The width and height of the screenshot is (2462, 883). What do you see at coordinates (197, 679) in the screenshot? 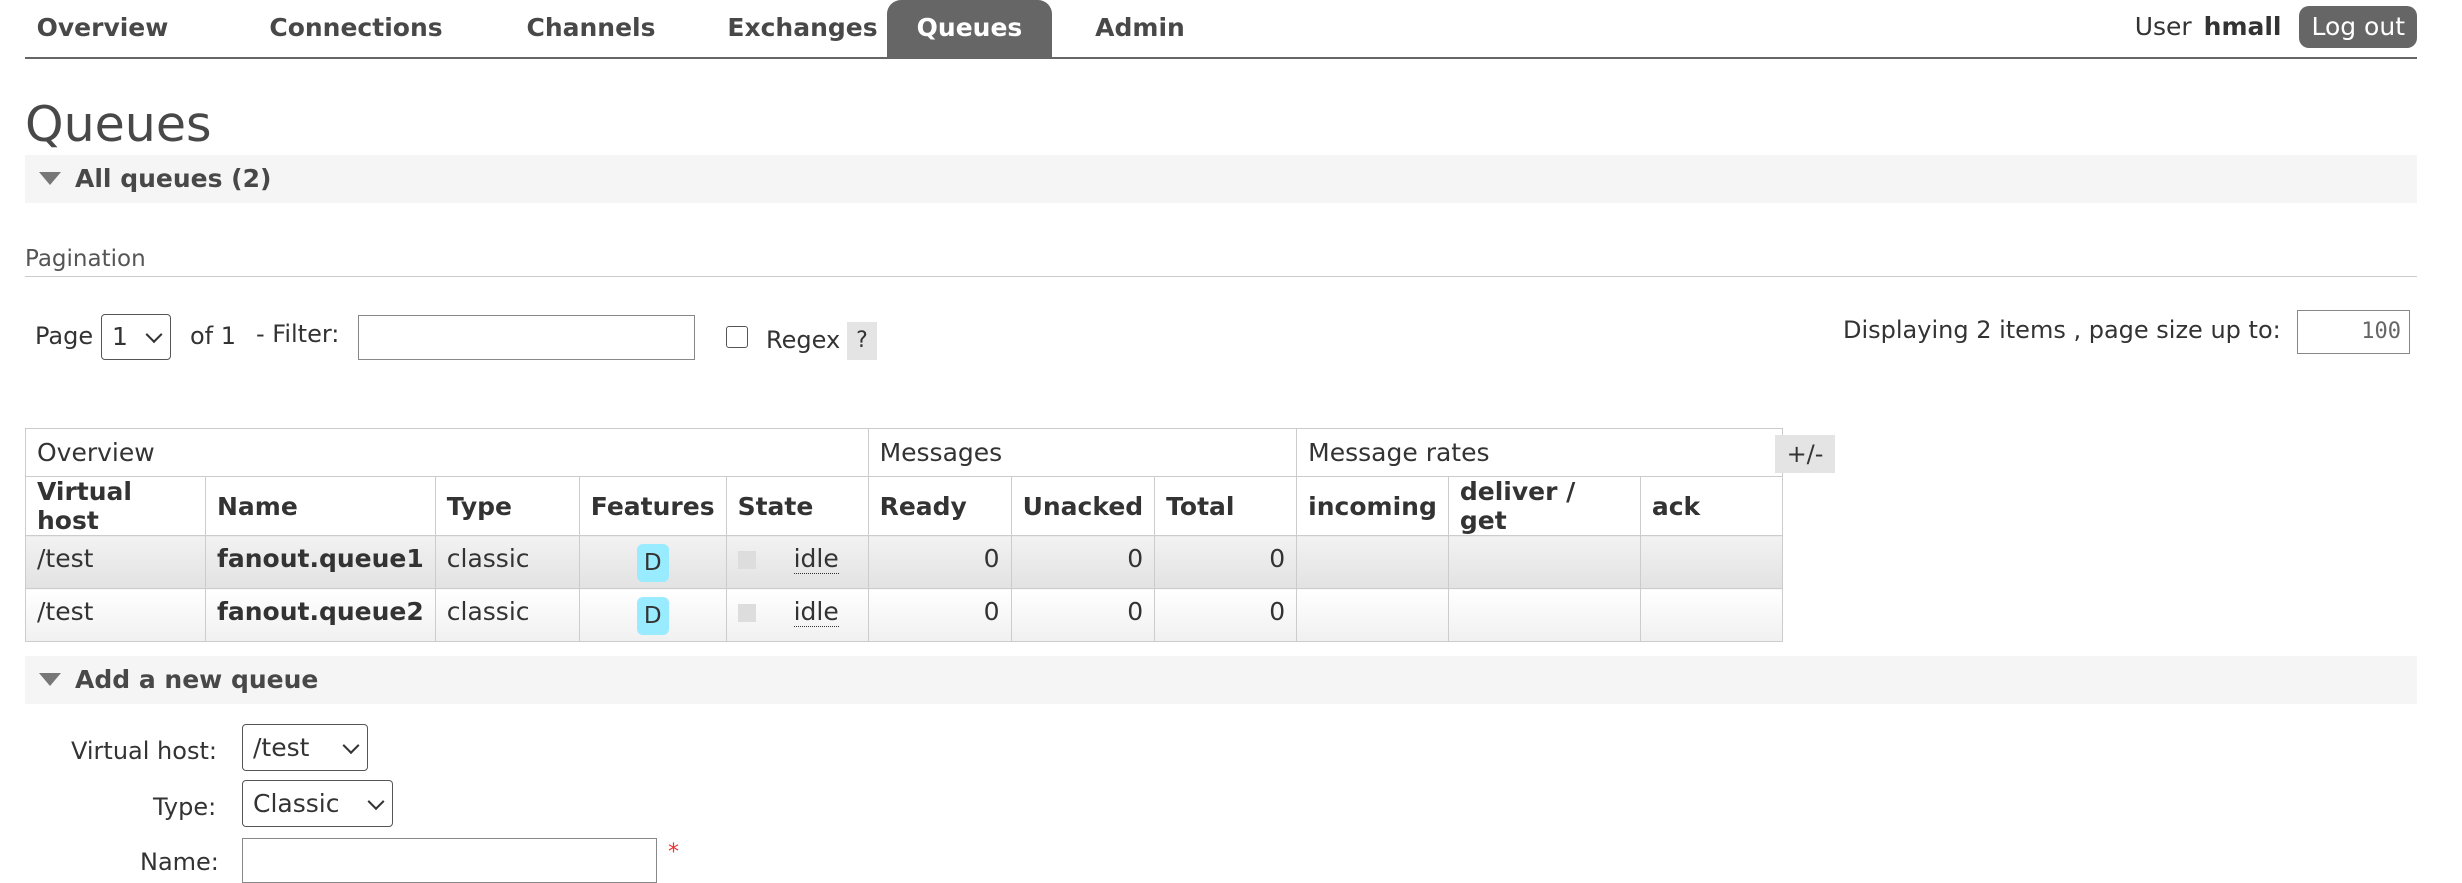
I see `add-queue-title: Add a new queue` at bounding box center [197, 679].